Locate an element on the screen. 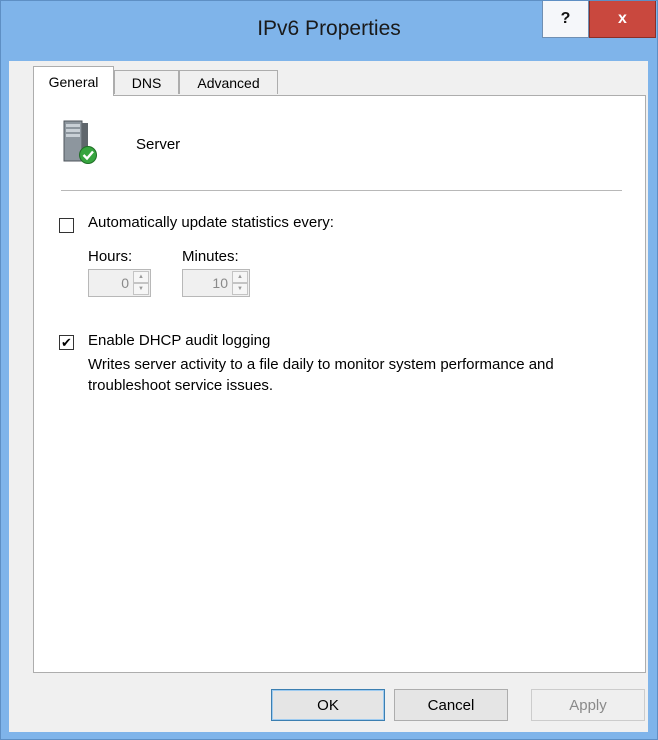  check-icon: ✔ is located at coordinates (66, 342).